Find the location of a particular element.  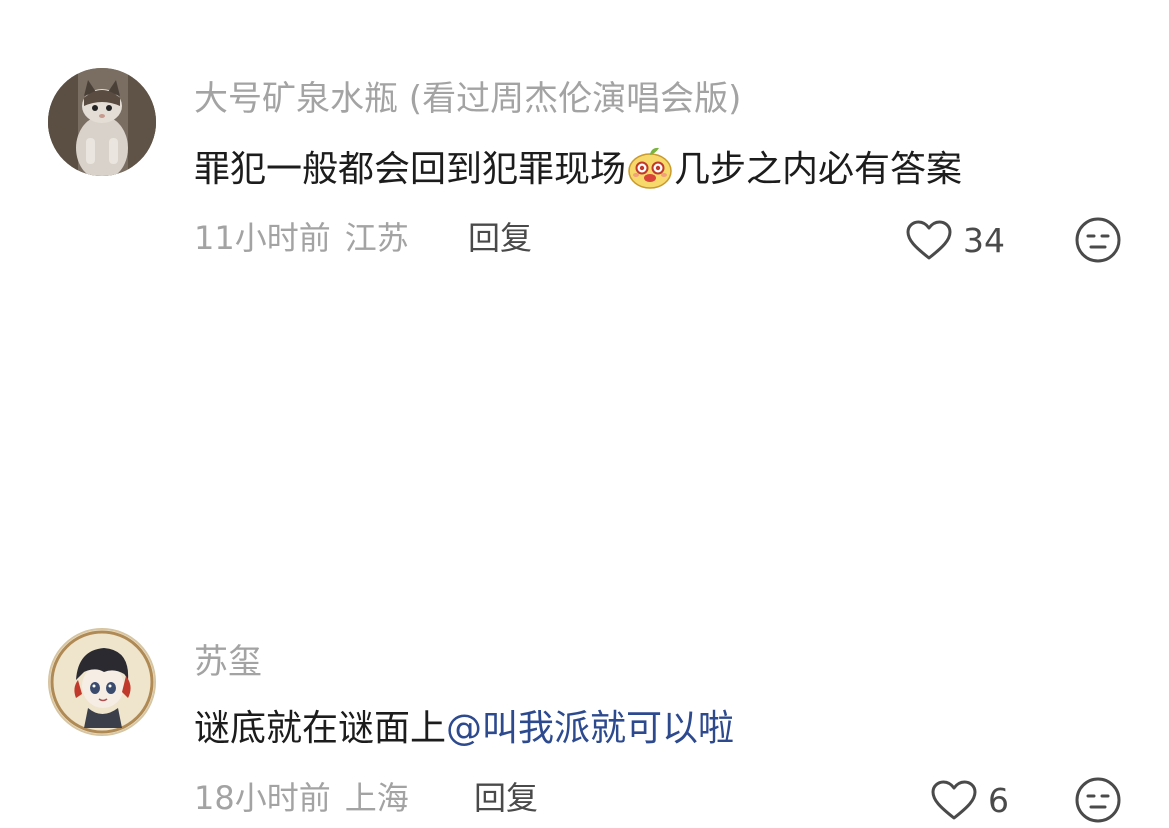

location: 江苏 is located at coordinates (376, 238).